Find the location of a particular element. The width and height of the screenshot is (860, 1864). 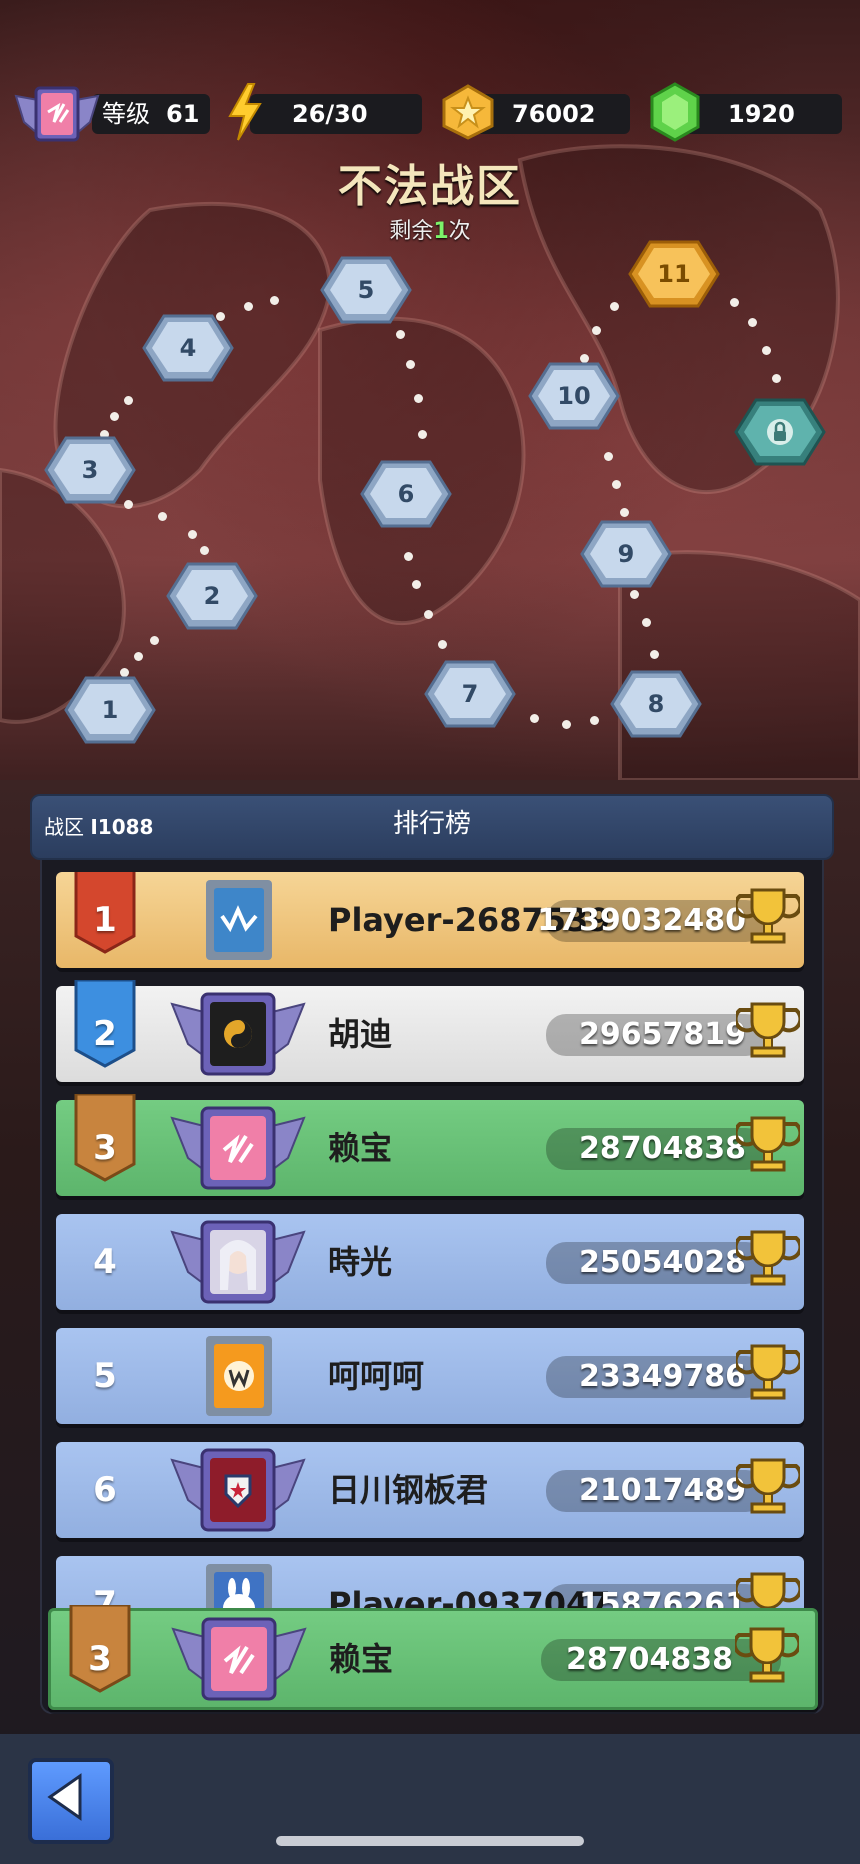

stage-number: 5 is located at coordinates (366, 290).